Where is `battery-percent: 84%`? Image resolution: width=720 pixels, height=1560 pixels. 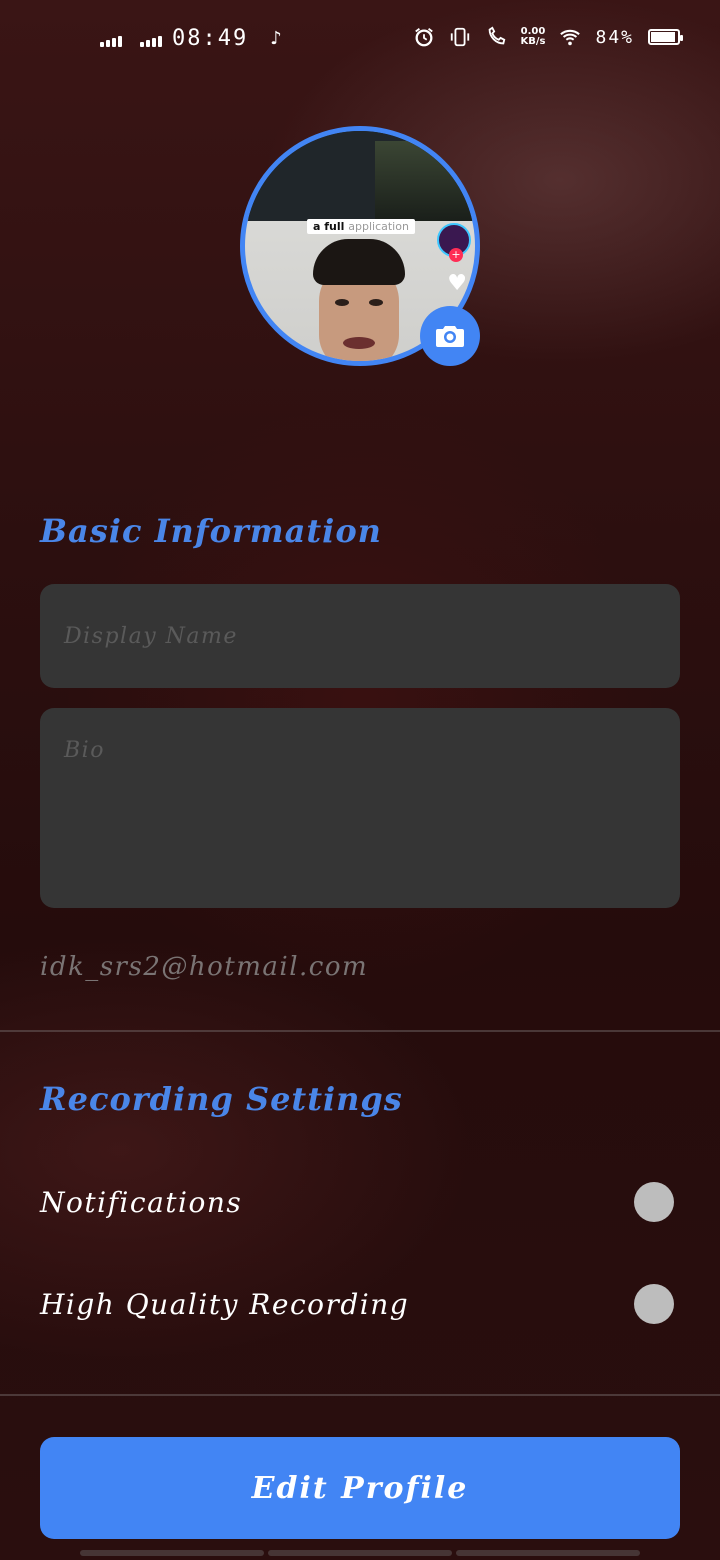
battery-percent: 84% is located at coordinates (614, 37).